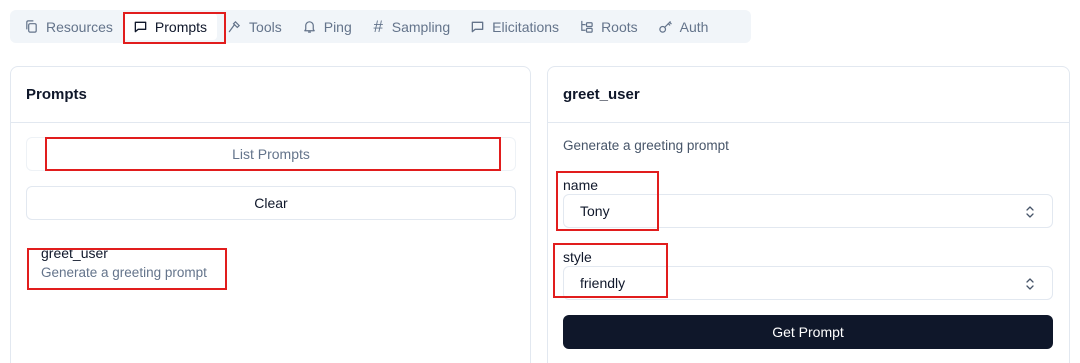 This screenshot has width=1080, height=363. I want to click on tab-sampling: # Sampling, so click(411, 26).